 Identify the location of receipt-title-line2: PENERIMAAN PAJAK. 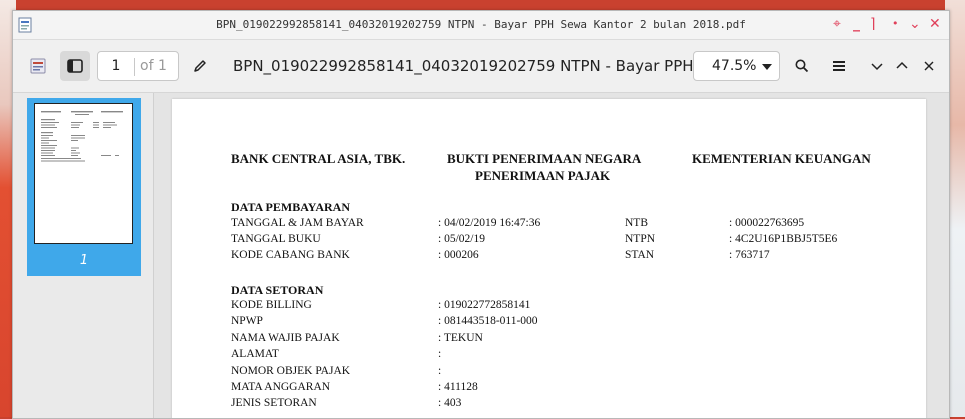
(543, 175).